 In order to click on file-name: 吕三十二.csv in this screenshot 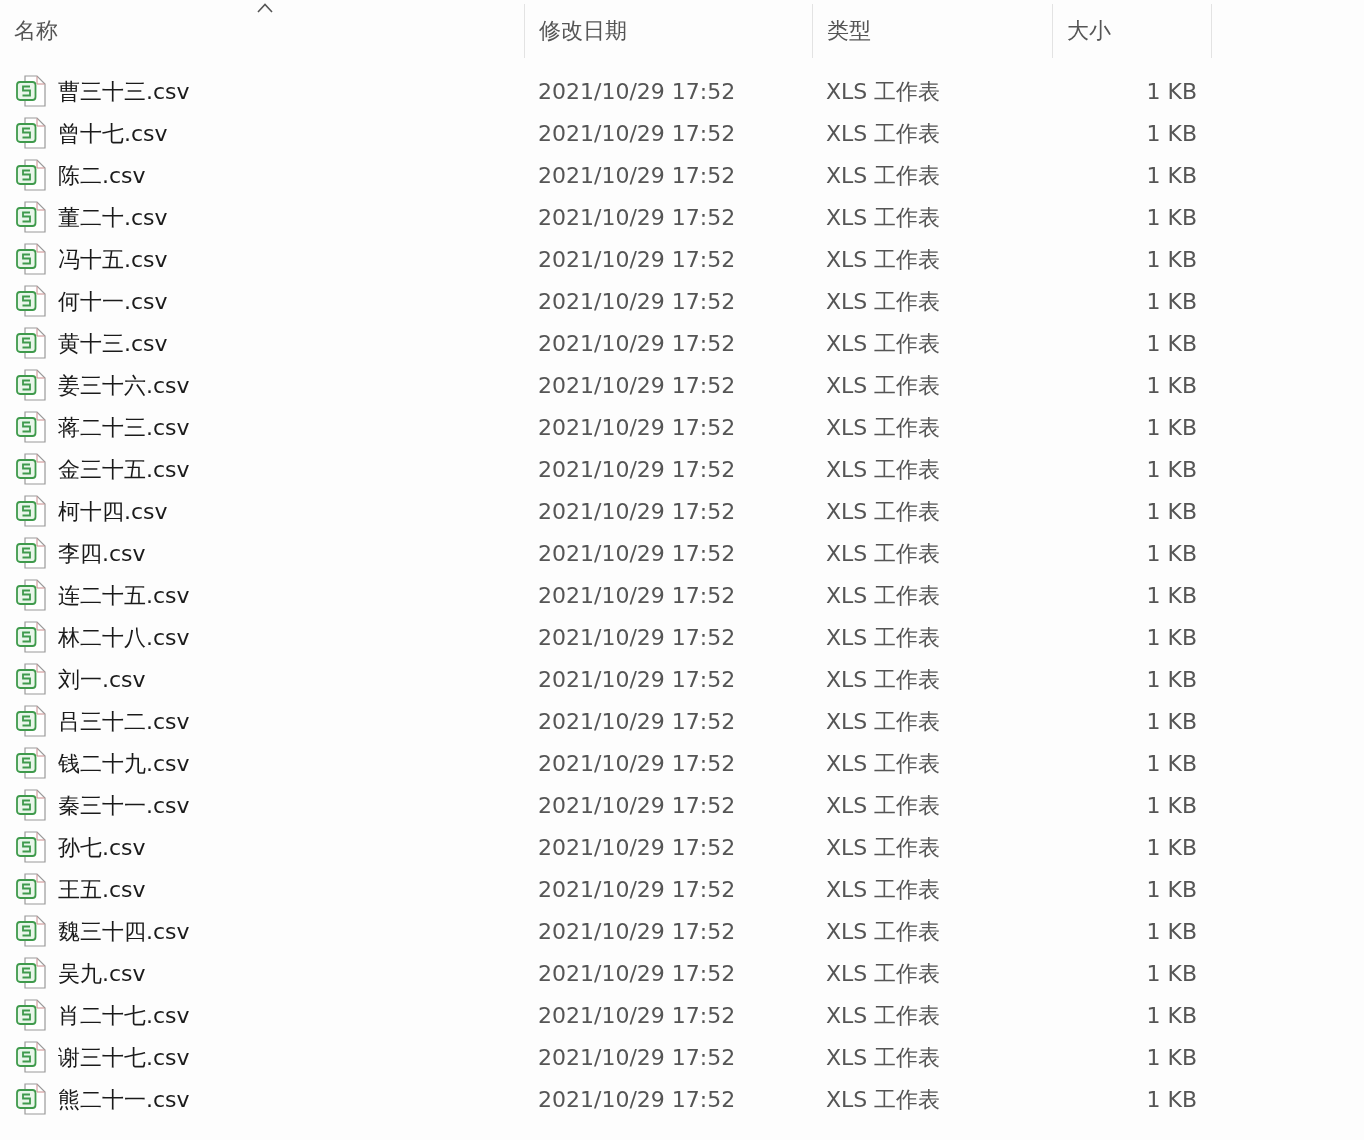, I will do `click(124, 721)`.